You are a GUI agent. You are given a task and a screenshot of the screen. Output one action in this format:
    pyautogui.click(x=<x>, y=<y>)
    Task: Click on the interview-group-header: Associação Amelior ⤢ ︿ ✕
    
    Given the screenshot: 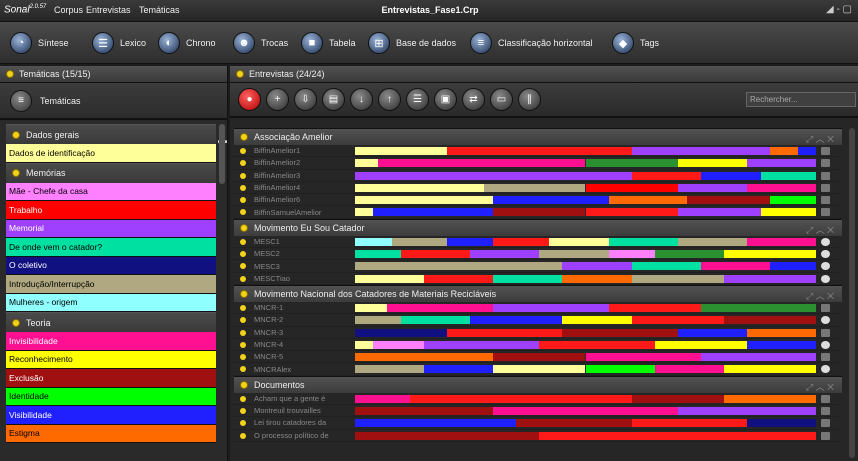 What is the action you would take?
    pyautogui.click(x=538, y=136)
    